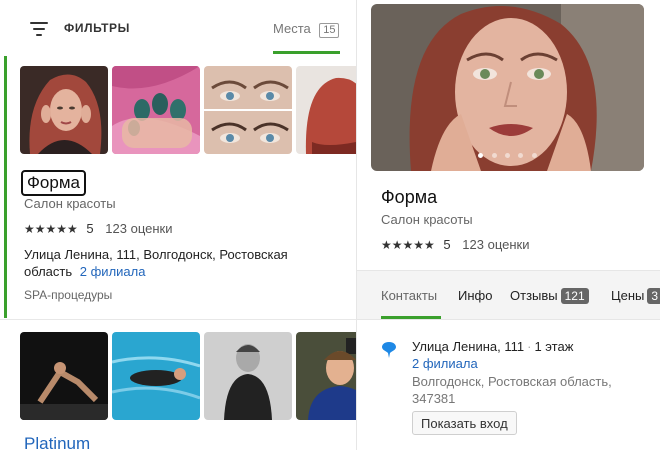 Image resolution: width=660 pixels, height=450 pixels. I want to click on branches-link: 2 филиала, so click(113, 271).